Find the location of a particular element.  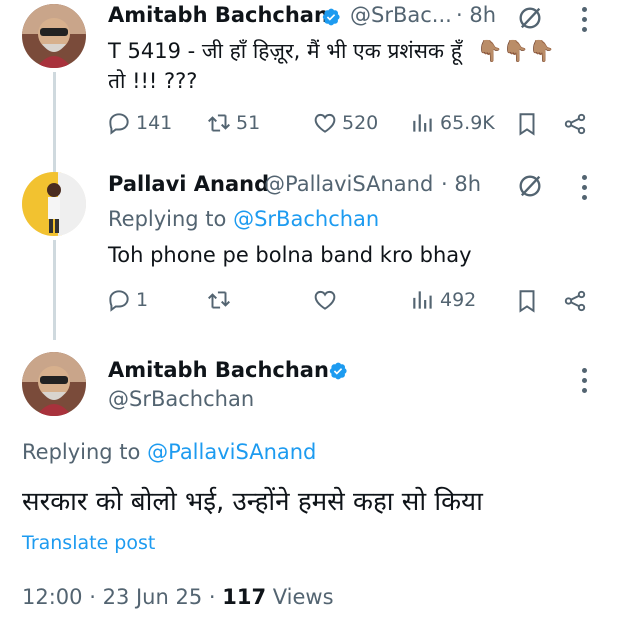

replying-to-handle: @SrBachchan is located at coordinates (306, 219).